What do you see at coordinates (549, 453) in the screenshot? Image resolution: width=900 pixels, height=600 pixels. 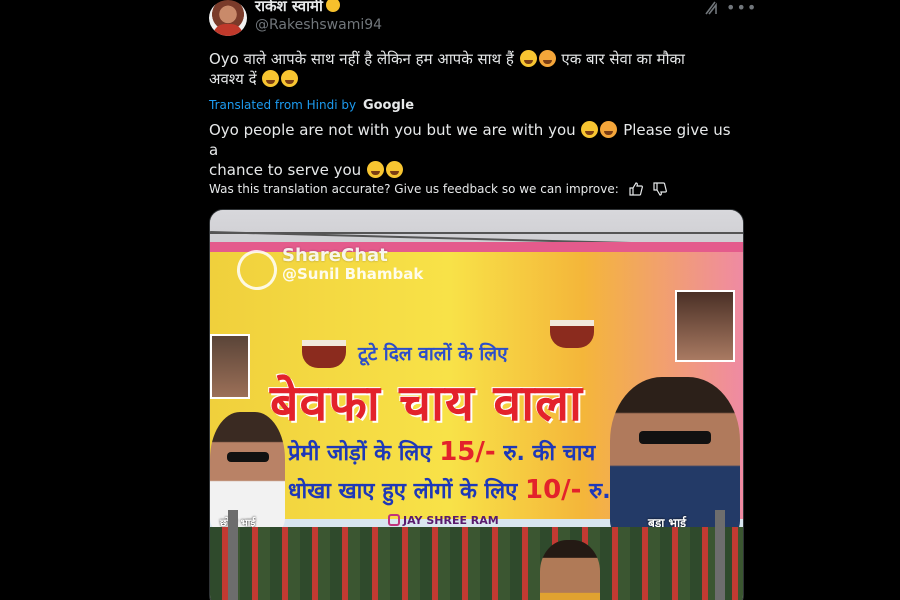 I see `price-line-1-suffix: रु. की चाय` at bounding box center [549, 453].